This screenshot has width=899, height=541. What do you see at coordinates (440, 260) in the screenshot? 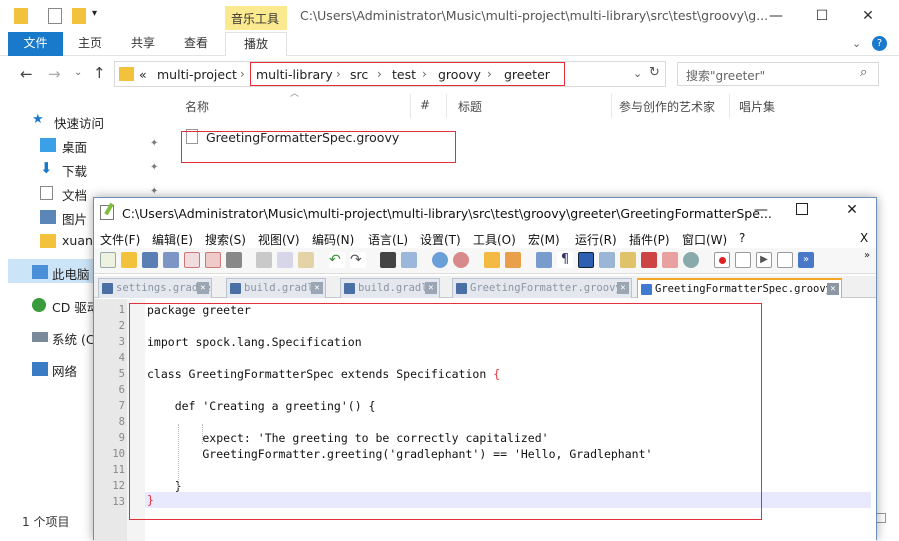
I see `zoom-in-icon` at bounding box center [440, 260].